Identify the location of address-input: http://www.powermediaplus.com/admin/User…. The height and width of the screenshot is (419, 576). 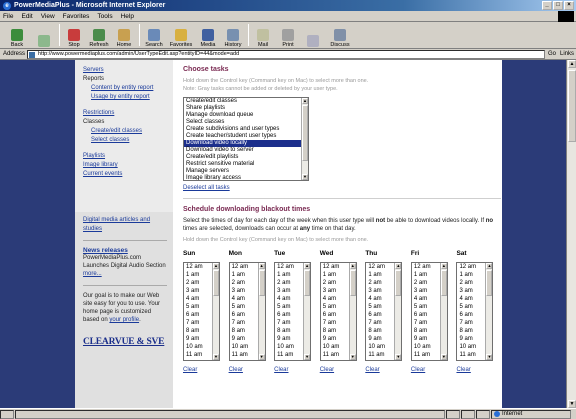
(286, 54).